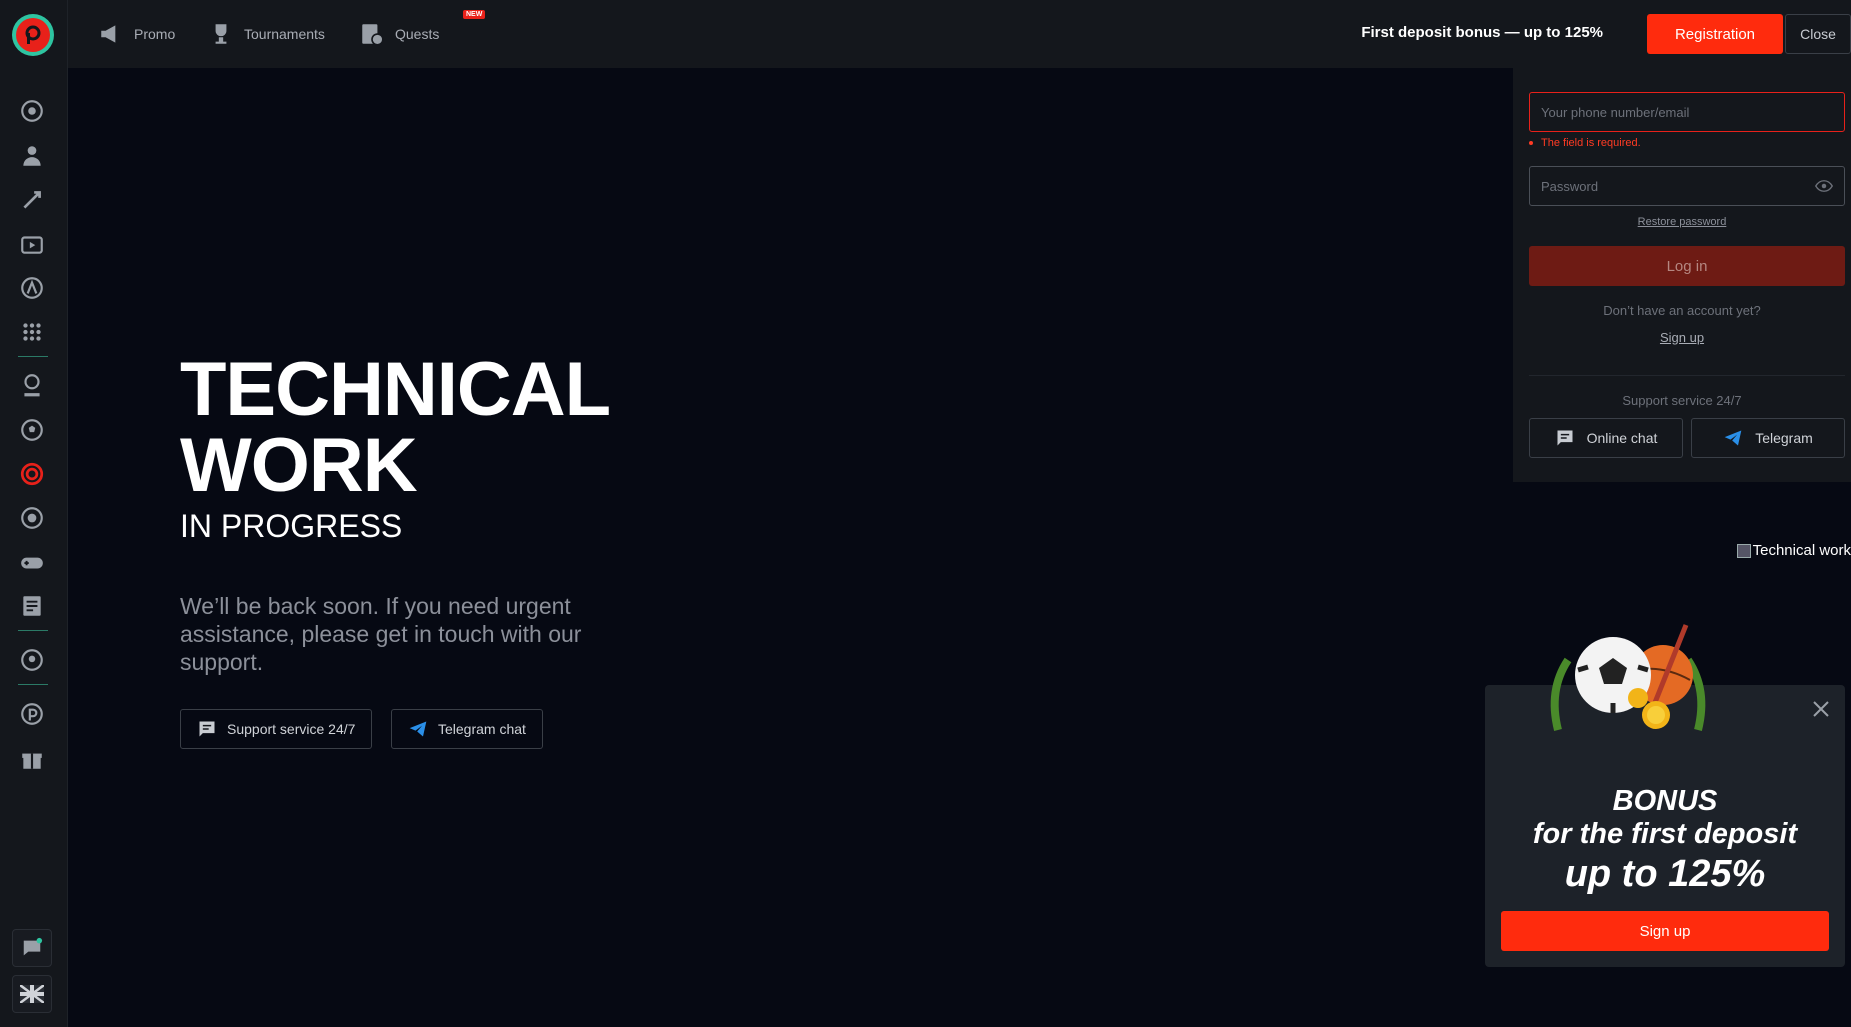 The height and width of the screenshot is (1027, 1851). Describe the element at coordinates (1687, 186) in the screenshot. I see `password-input: Password` at that location.